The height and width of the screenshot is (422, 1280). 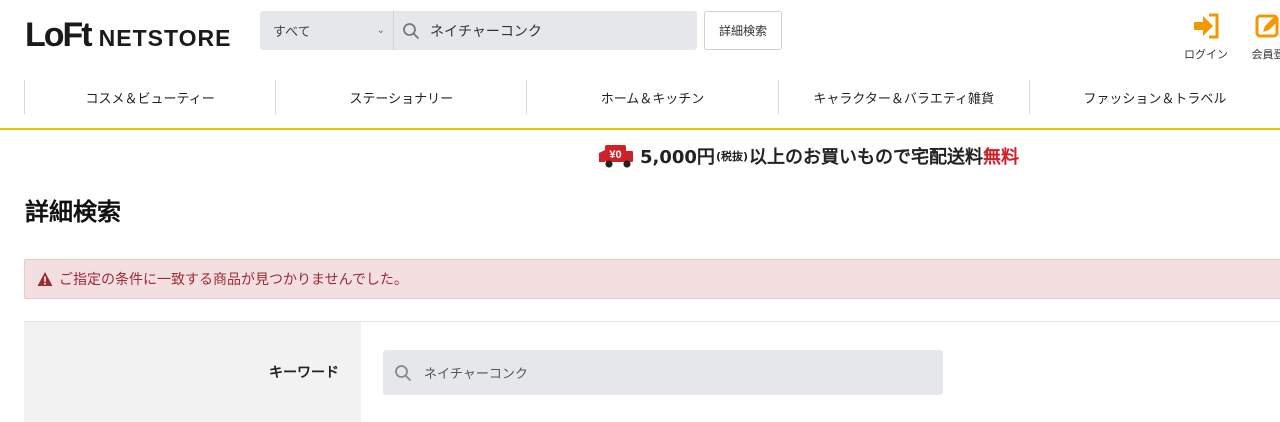 I want to click on register-icon, so click(x=1267, y=26).